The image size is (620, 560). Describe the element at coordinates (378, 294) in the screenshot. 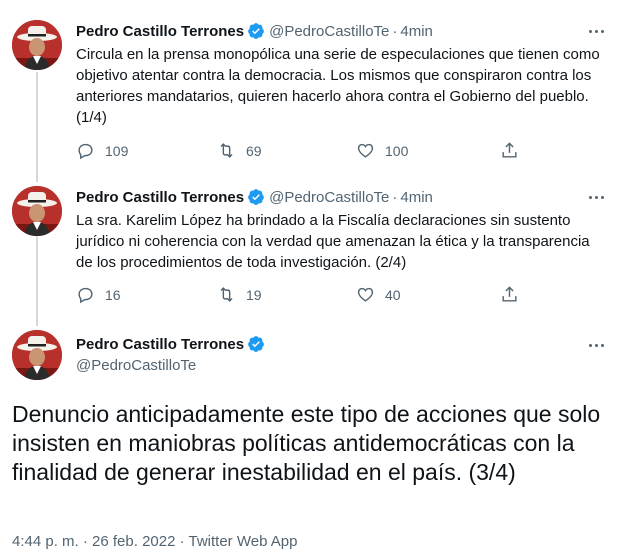

I see `like-button: 40` at that location.